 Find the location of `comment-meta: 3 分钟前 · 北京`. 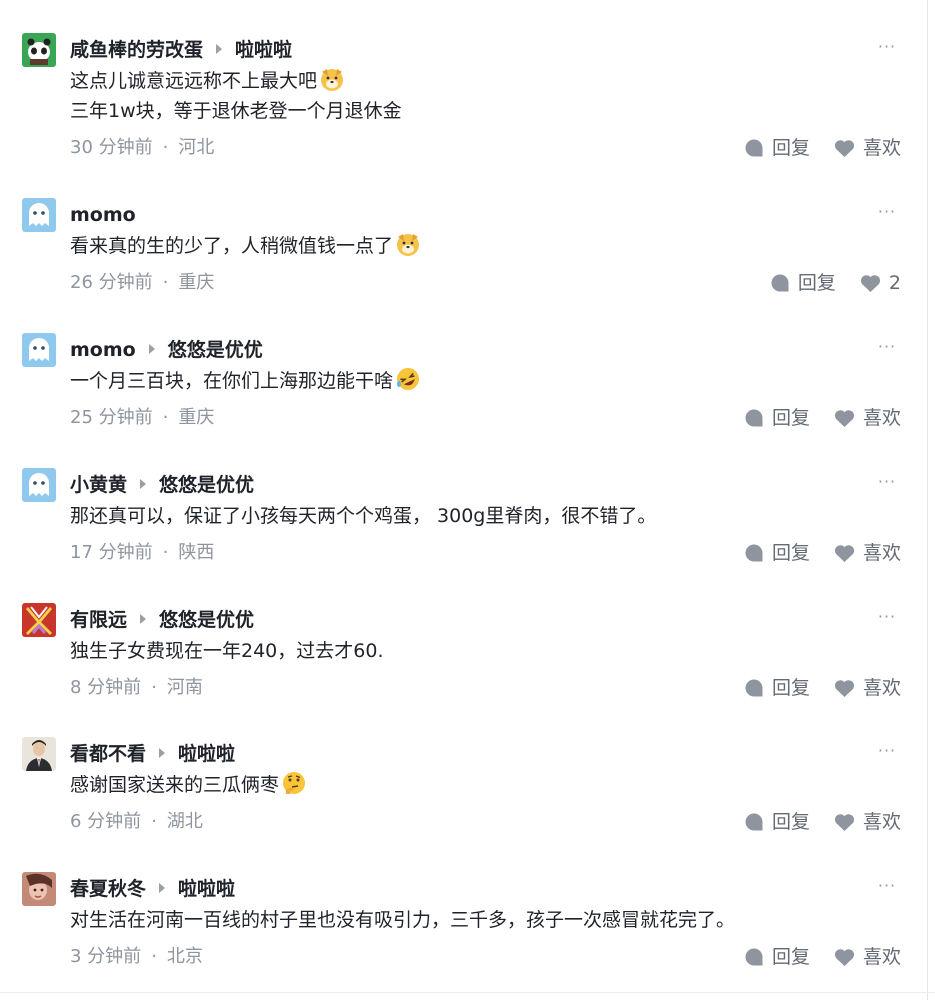

comment-meta: 3 分钟前 · 北京 is located at coordinates (136, 957).